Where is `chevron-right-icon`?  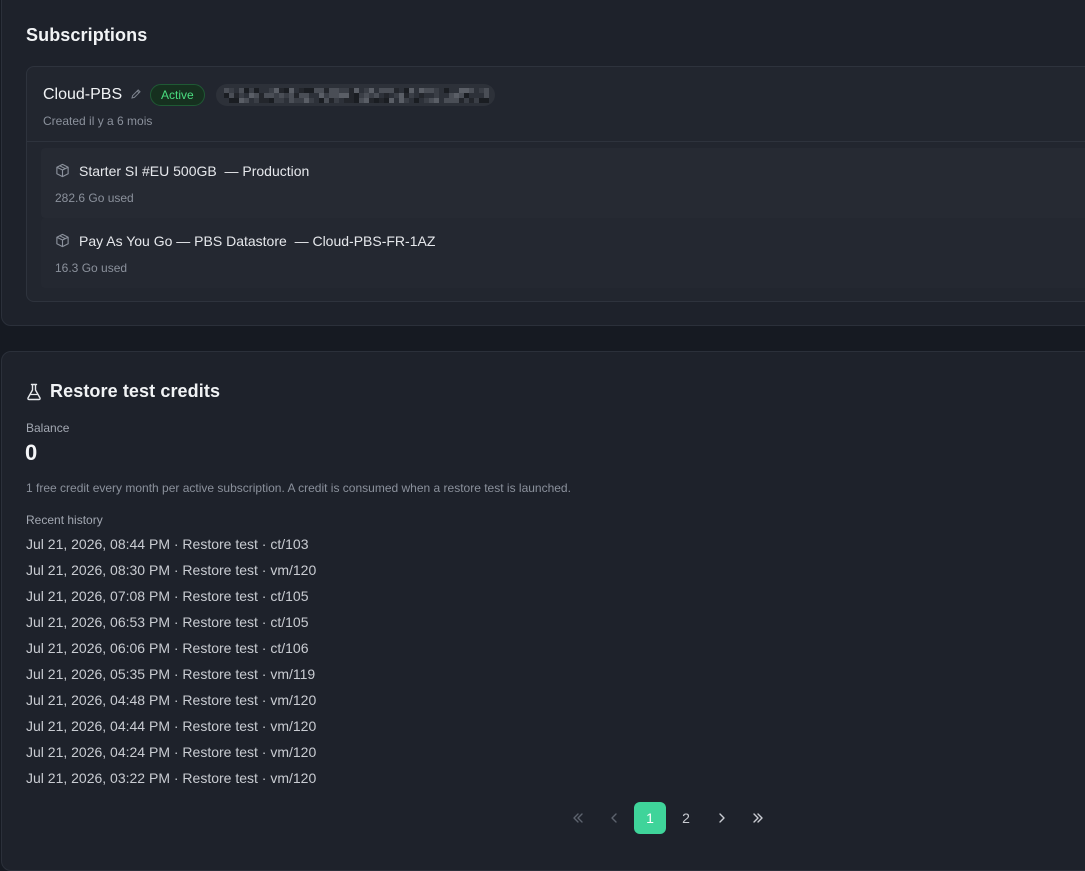 chevron-right-icon is located at coordinates (722, 818).